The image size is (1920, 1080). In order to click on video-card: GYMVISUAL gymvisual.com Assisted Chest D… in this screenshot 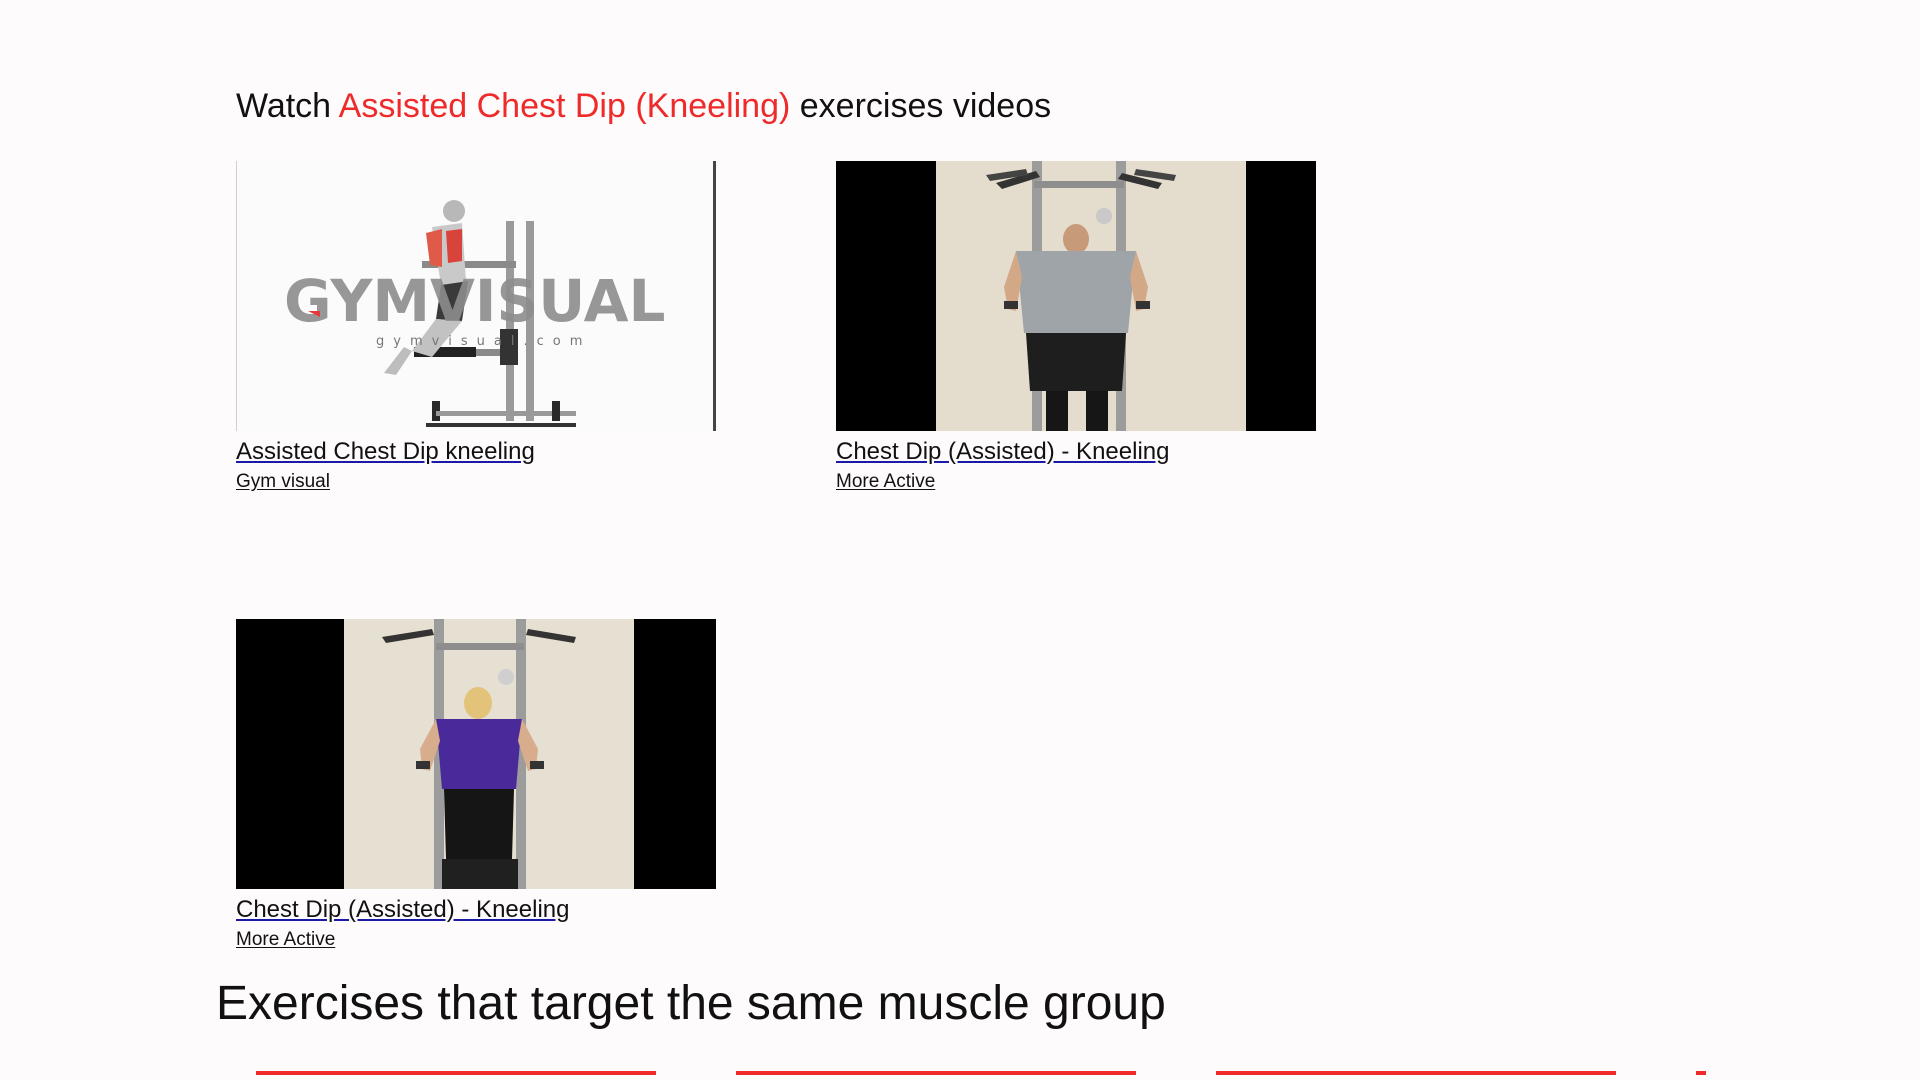, I will do `click(476, 328)`.